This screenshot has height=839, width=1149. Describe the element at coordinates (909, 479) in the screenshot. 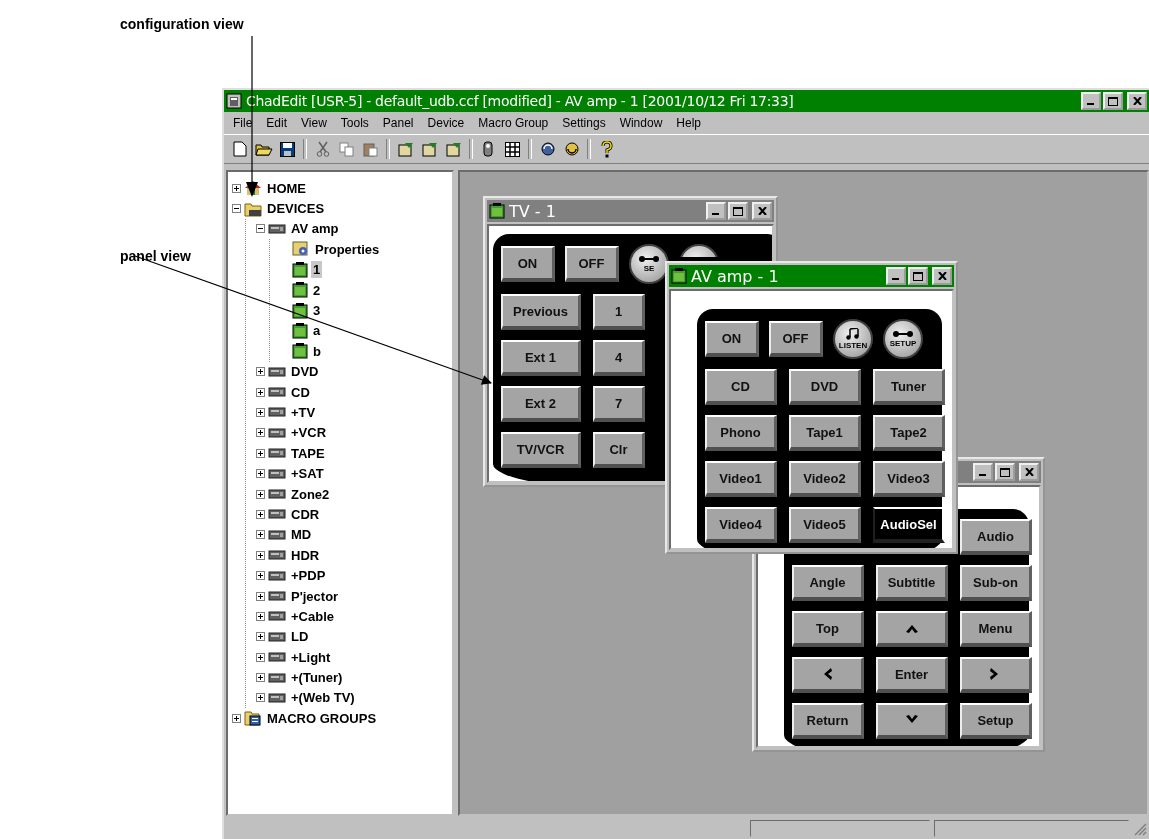

I see `remote-key: Video3` at that location.